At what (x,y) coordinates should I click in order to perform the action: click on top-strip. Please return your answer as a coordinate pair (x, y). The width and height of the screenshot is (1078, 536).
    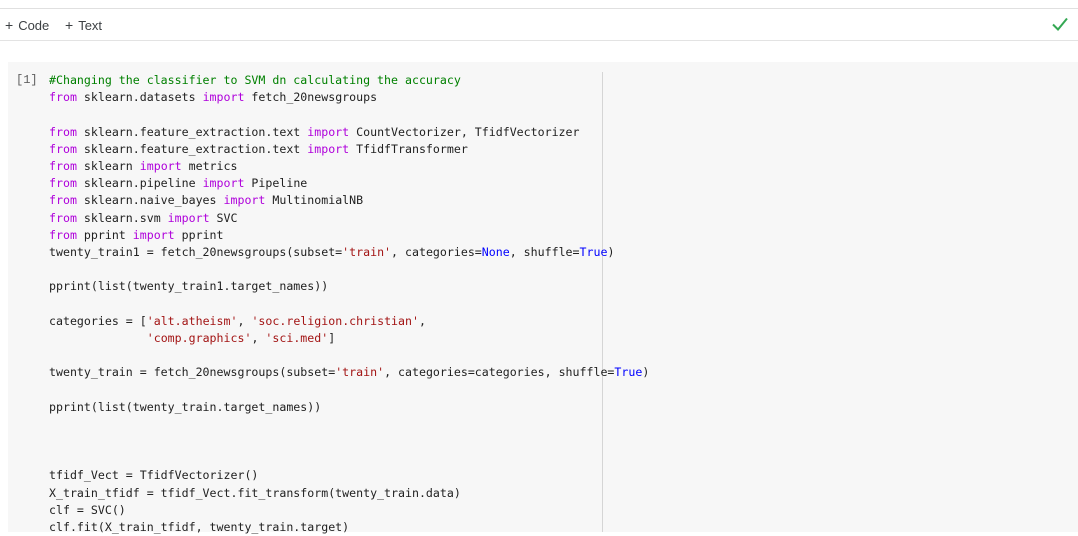
    Looking at the image, I should click on (539, 4).